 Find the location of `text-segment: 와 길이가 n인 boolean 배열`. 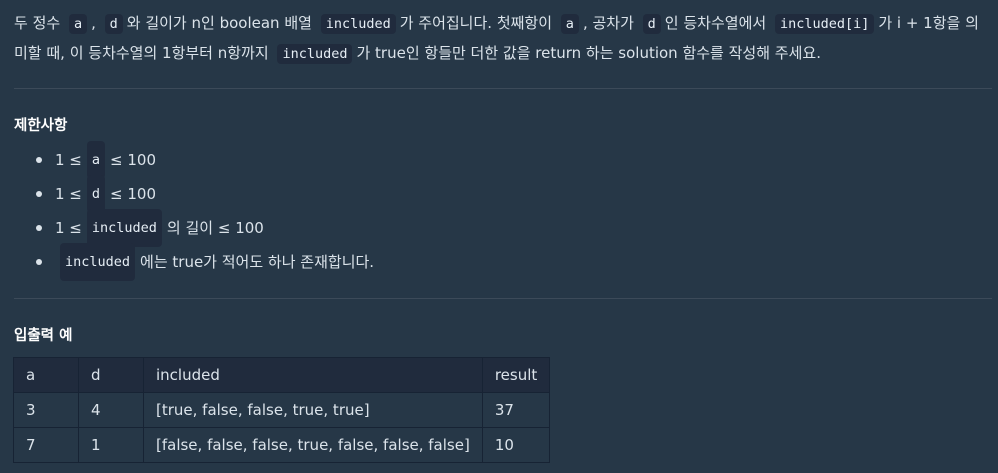

text-segment: 와 길이가 n인 boolean 배열 is located at coordinates (221, 23).